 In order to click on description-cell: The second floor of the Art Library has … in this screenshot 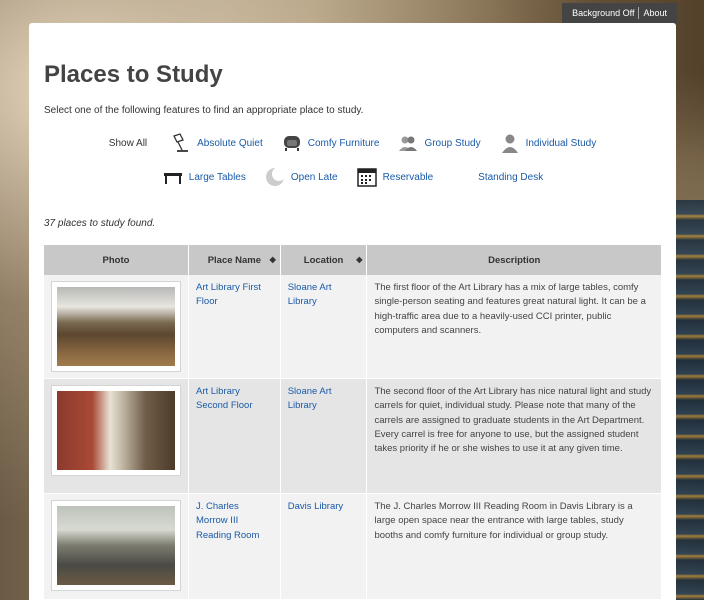, I will do `click(514, 436)`.